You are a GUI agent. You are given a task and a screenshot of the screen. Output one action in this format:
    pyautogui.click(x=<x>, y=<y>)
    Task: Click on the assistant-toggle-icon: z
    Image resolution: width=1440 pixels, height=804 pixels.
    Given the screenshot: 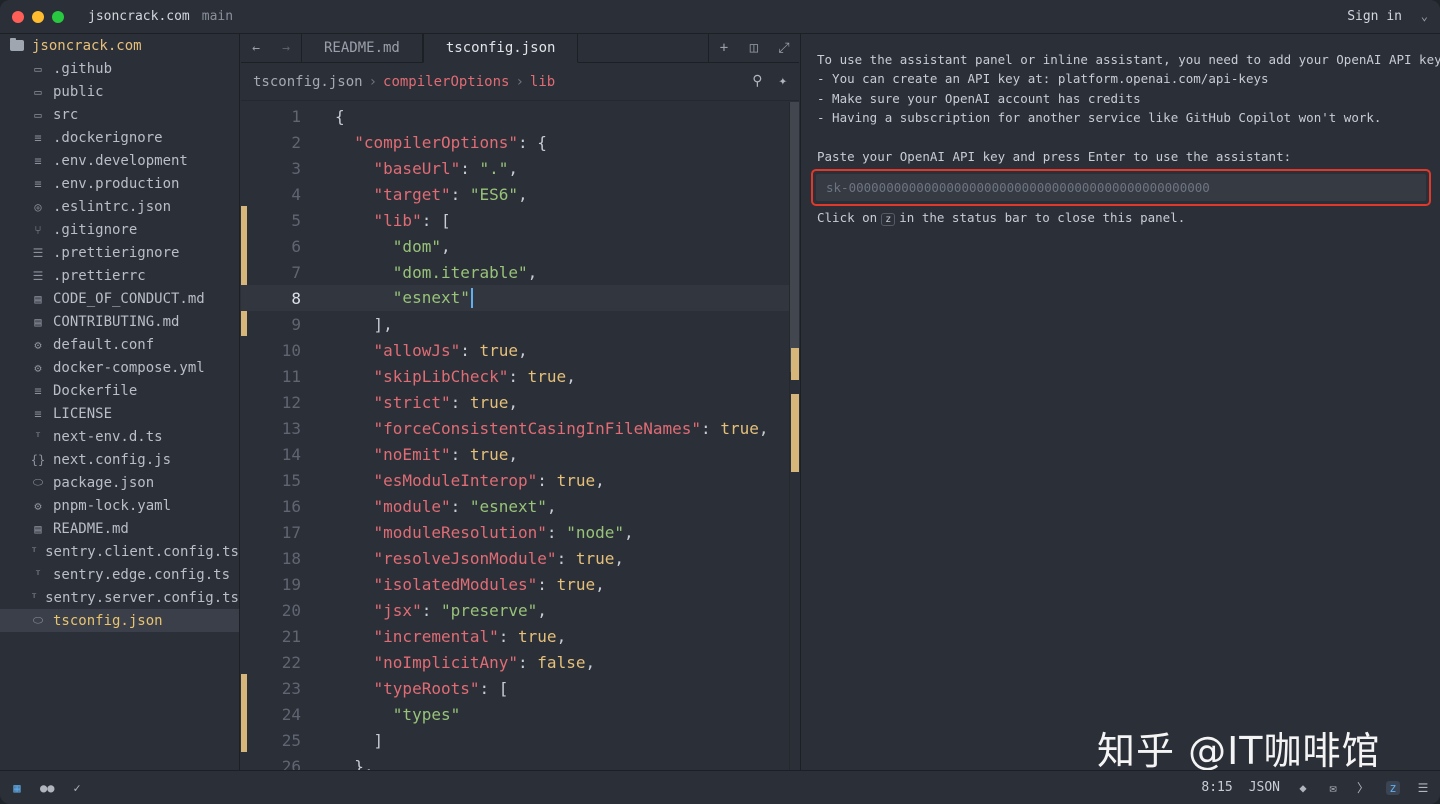 What is the action you would take?
    pyautogui.click(x=1393, y=787)
    